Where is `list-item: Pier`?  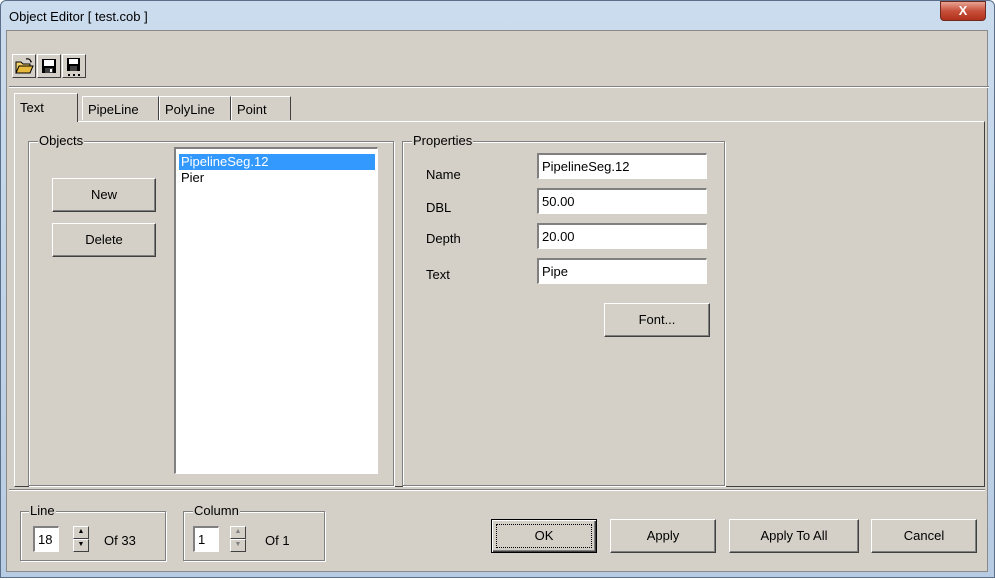
list-item: Pier is located at coordinates (277, 178).